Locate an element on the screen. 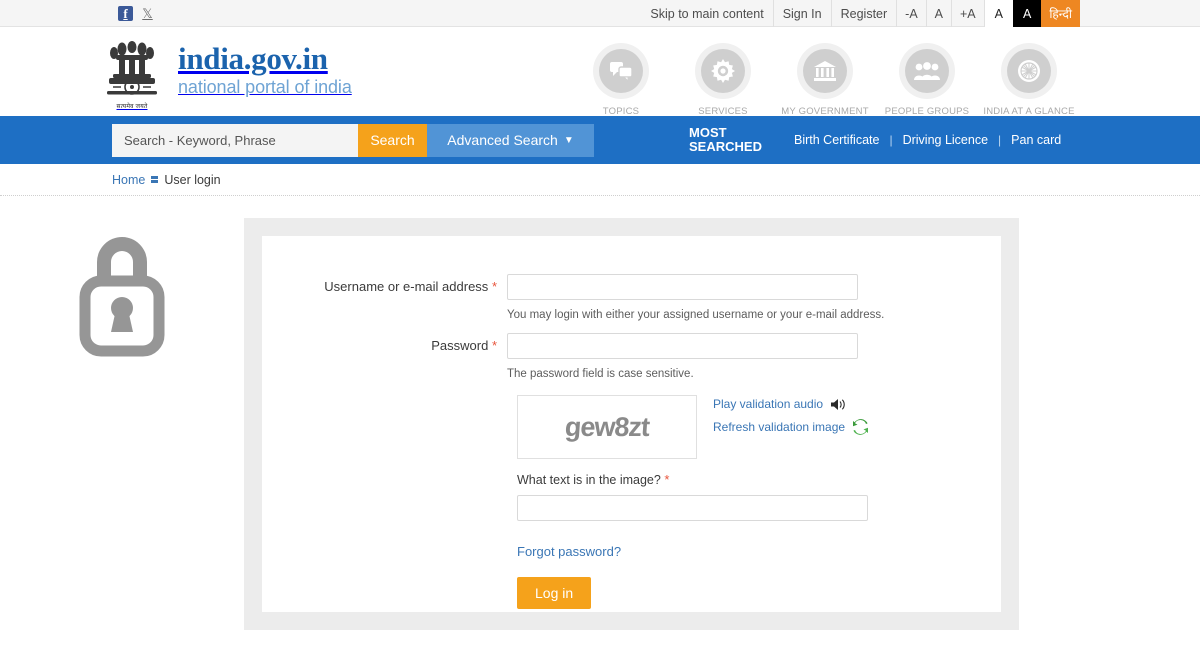 The image size is (1200, 649). advanced-search-label: Advanced Search is located at coordinates (502, 140).